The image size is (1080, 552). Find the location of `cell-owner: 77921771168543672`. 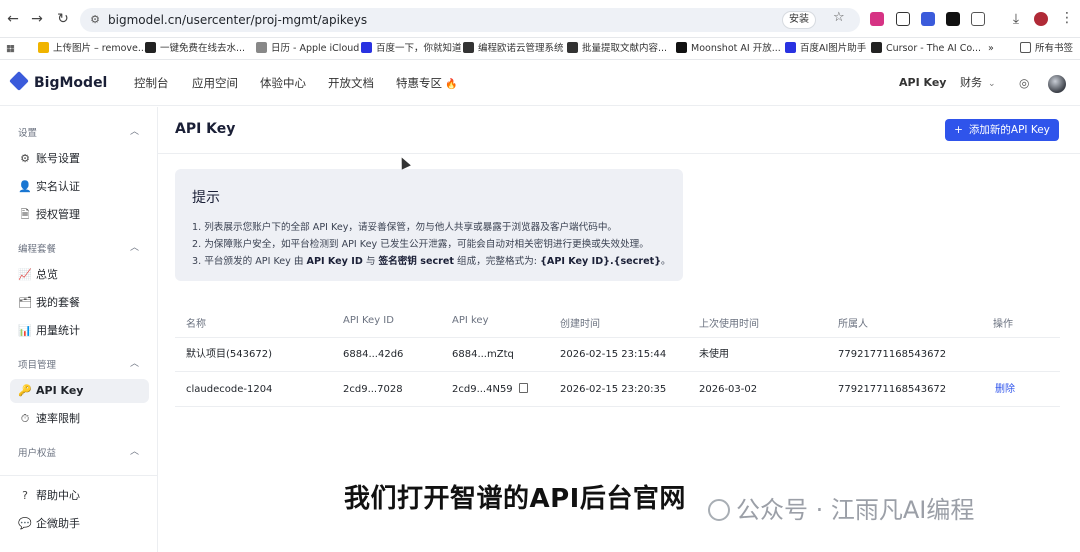

cell-owner: 77921771168543672 is located at coordinates (892, 354).